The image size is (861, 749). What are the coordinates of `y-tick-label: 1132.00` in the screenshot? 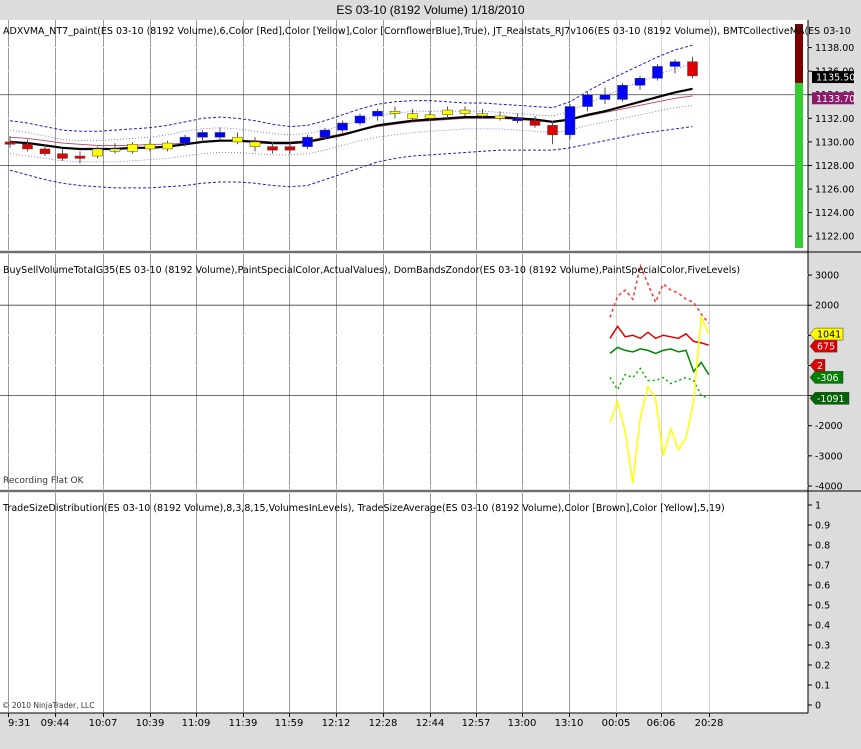 It's located at (834, 119).